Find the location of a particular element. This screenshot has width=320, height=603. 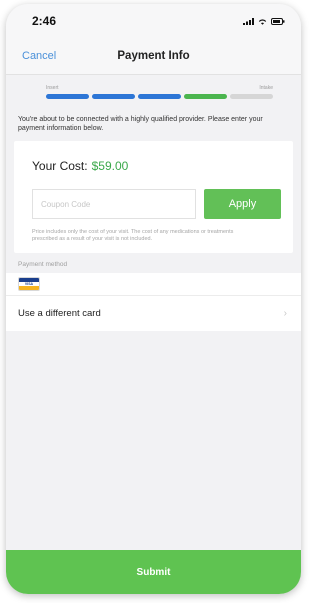

nav-bar: Cancel Payment Info is located at coordinates (153, 56).